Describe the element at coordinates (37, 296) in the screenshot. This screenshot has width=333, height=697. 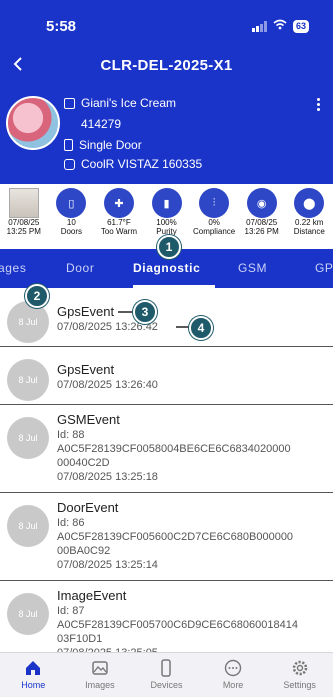
I see `callout-2: 2` at that location.